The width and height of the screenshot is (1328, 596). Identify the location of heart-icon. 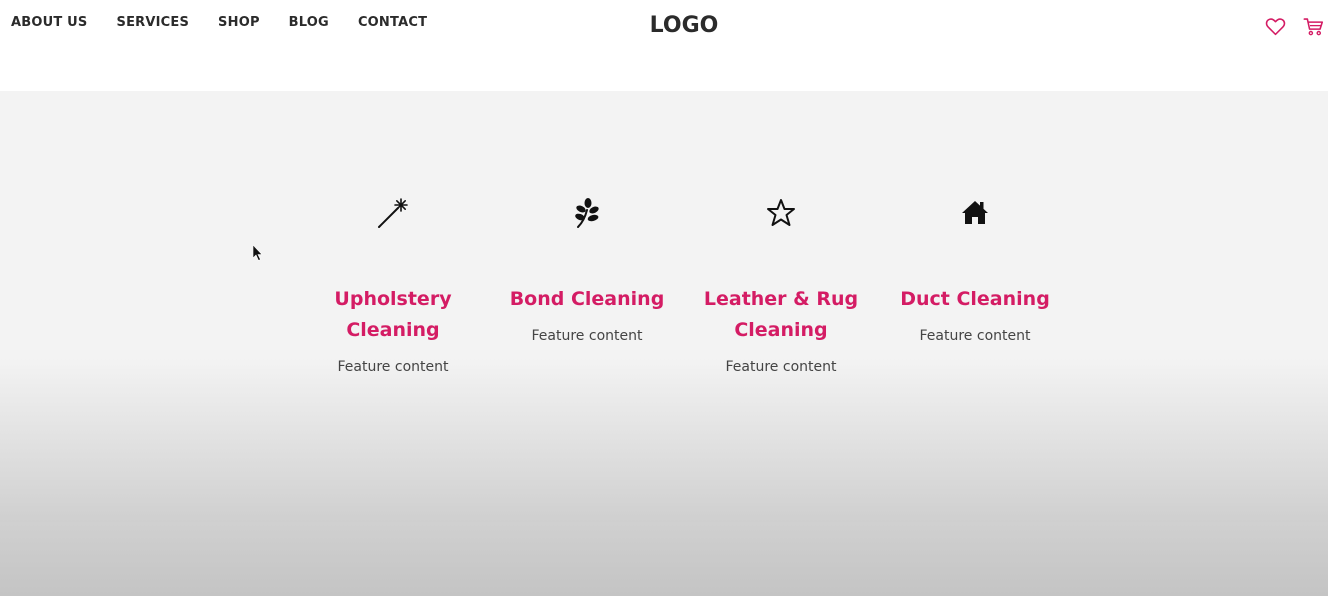
(1275, 26).